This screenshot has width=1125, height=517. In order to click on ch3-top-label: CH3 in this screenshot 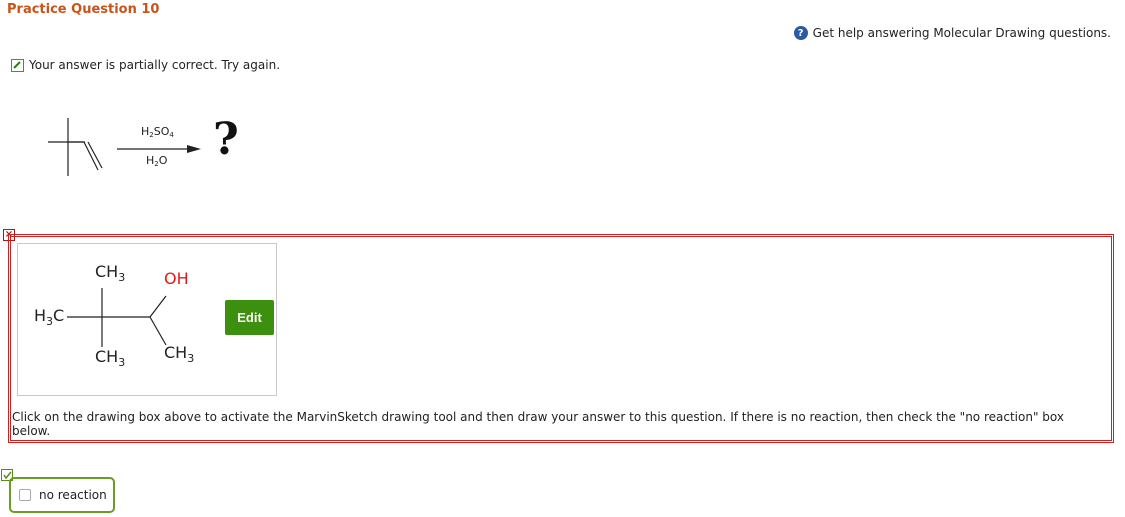, I will do `click(110, 273)`.